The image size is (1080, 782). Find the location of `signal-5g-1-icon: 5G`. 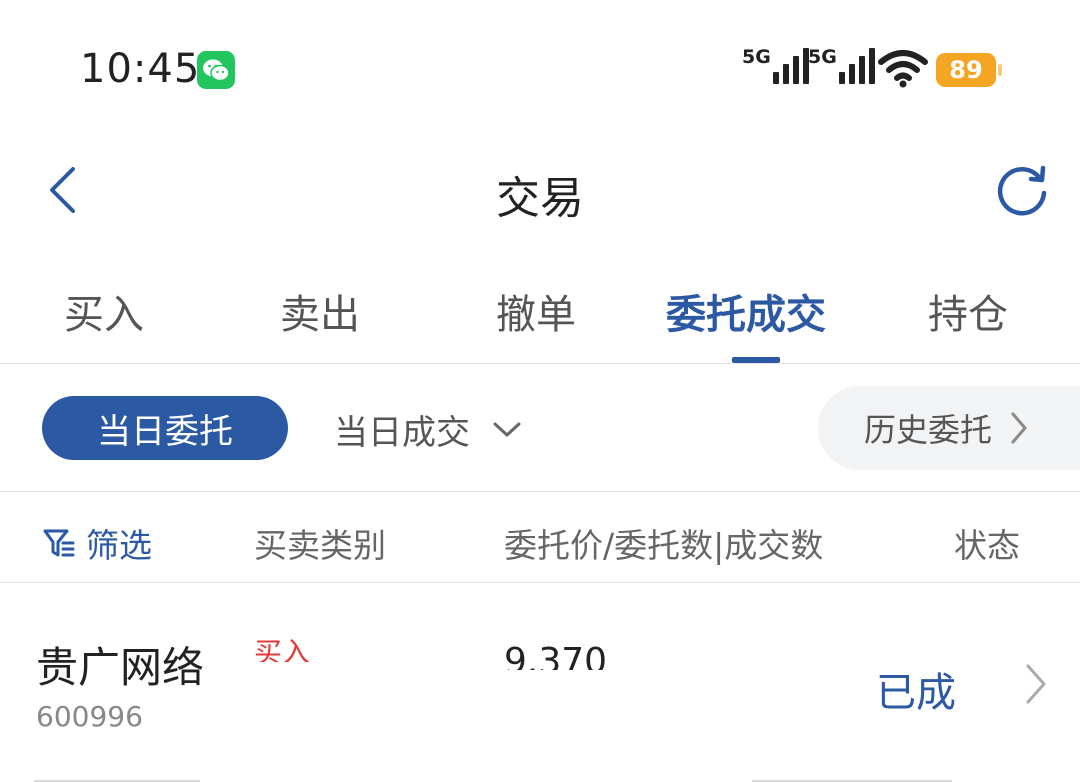

signal-5g-1-icon: 5G is located at coordinates (775, 65).